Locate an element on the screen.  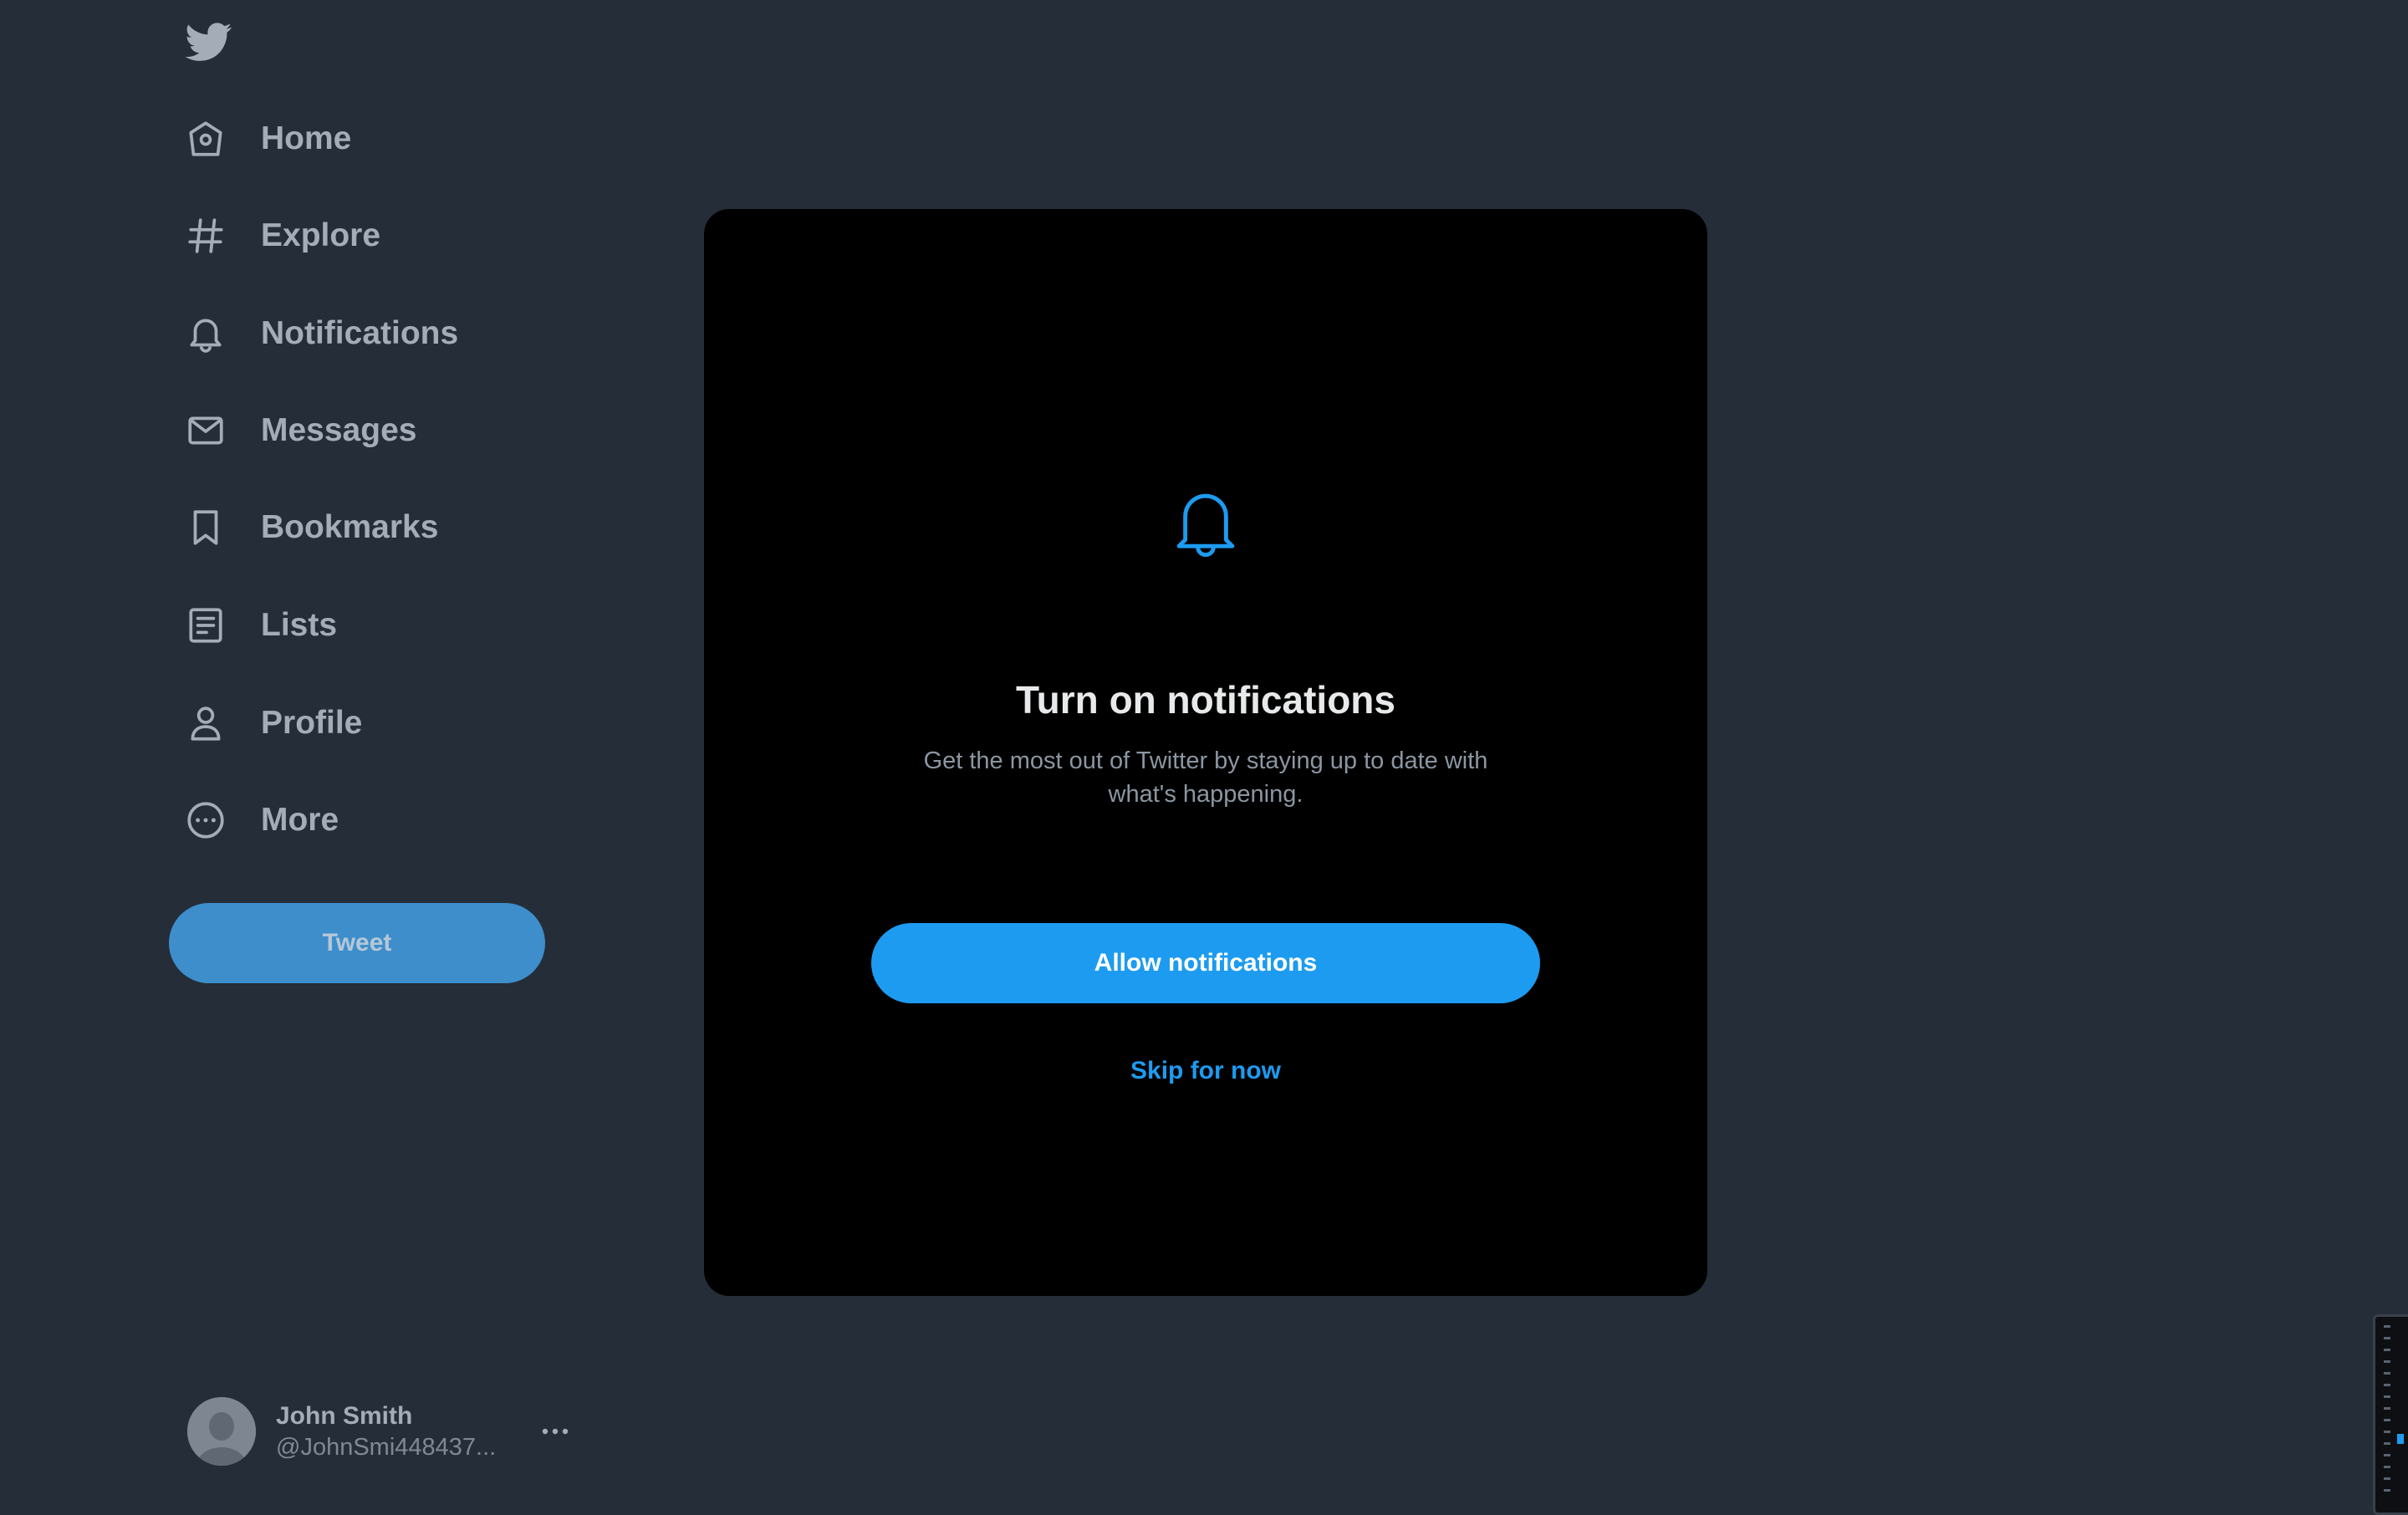
ellipsis-icon is located at coordinates (555, 1431).